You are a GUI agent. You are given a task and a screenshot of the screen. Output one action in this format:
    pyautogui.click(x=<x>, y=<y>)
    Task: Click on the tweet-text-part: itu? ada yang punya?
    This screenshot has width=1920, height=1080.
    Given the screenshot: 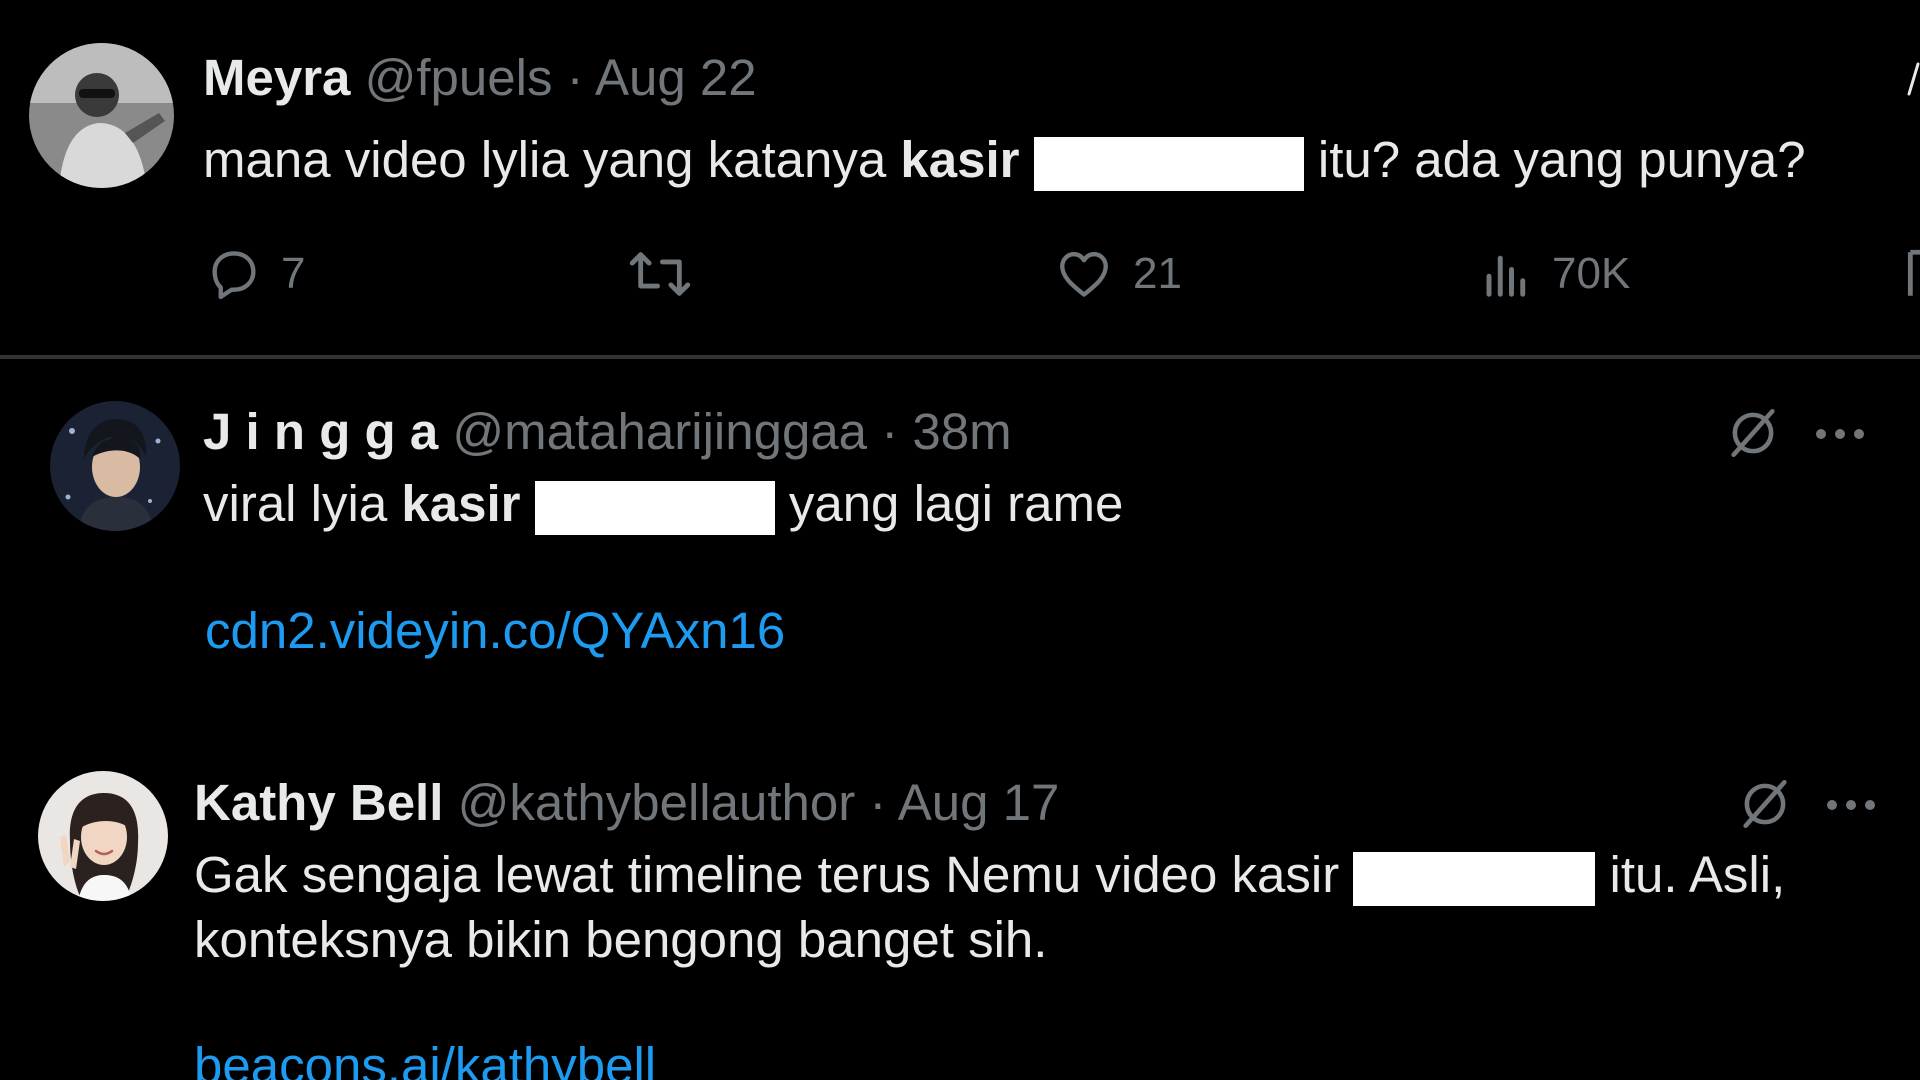 What is the action you would take?
    pyautogui.click(x=1561, y=159)
    